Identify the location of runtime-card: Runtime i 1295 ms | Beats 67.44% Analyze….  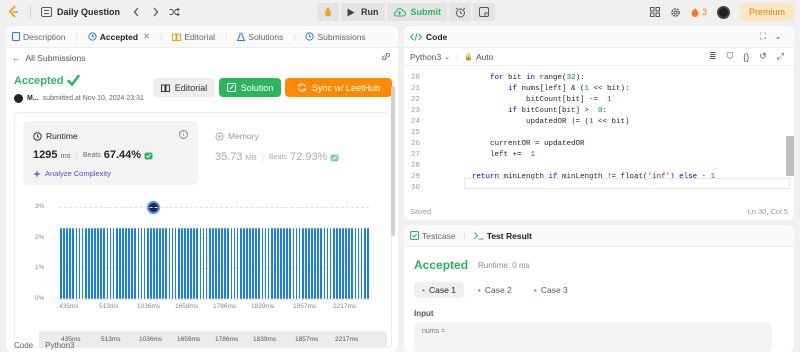
(110, 153).